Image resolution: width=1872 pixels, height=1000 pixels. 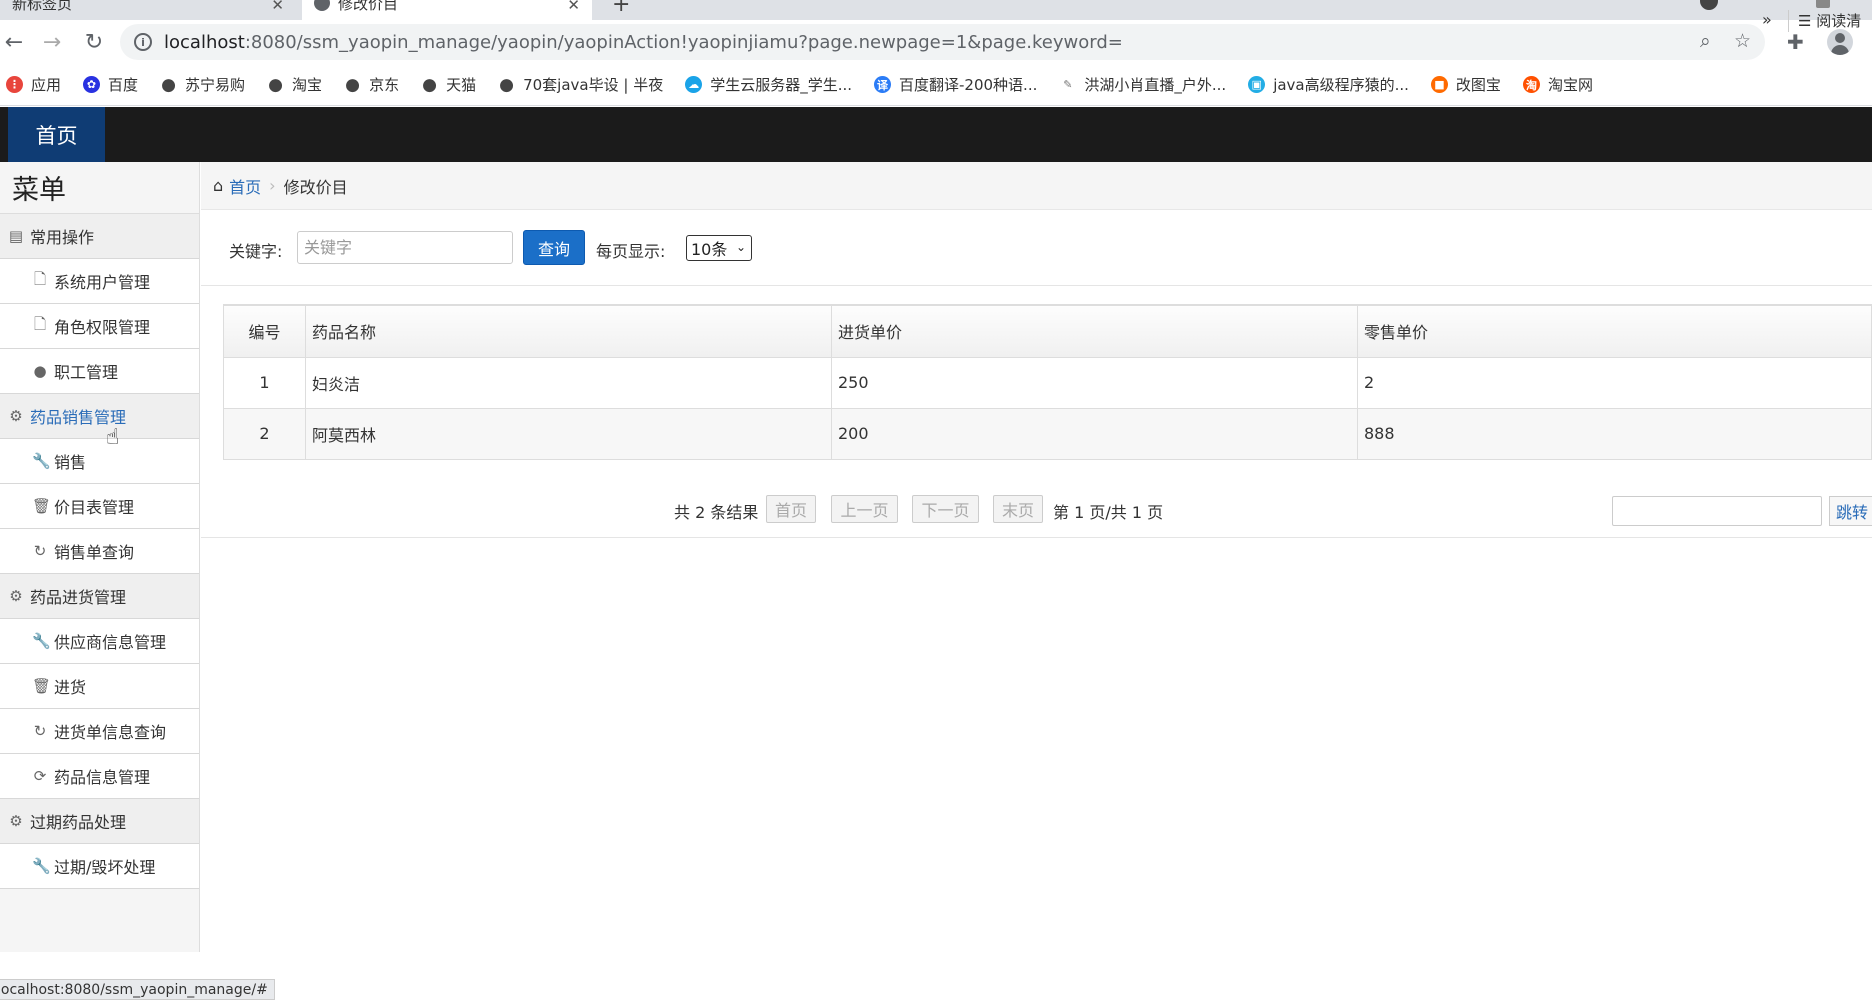 What do you see at coordinates (99, 866) in the screenshot?
I see `sidebar-item: 🔧 过期/毁坏处理` at bounding box center [99, 866].